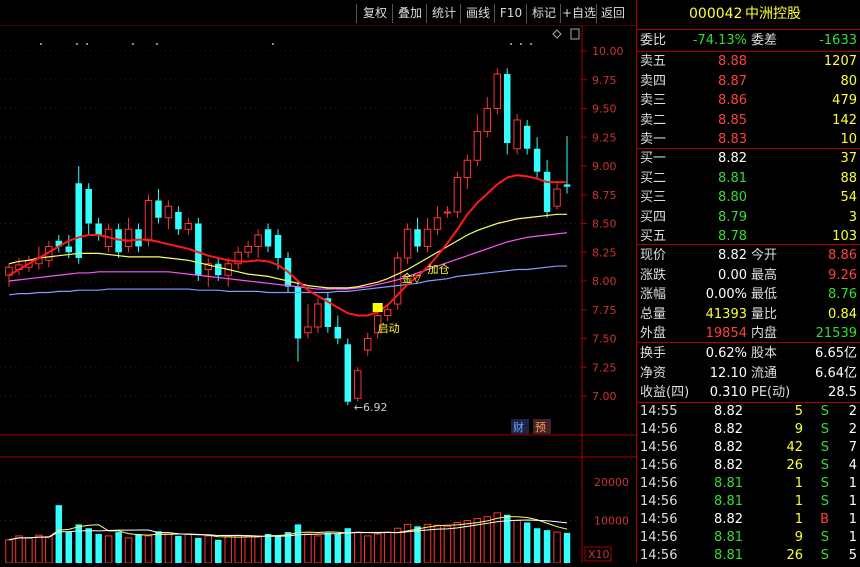  Describe the element at coordinates (604, 367) in the screenshot. I see `price-tick-label: 7.25` at that location.